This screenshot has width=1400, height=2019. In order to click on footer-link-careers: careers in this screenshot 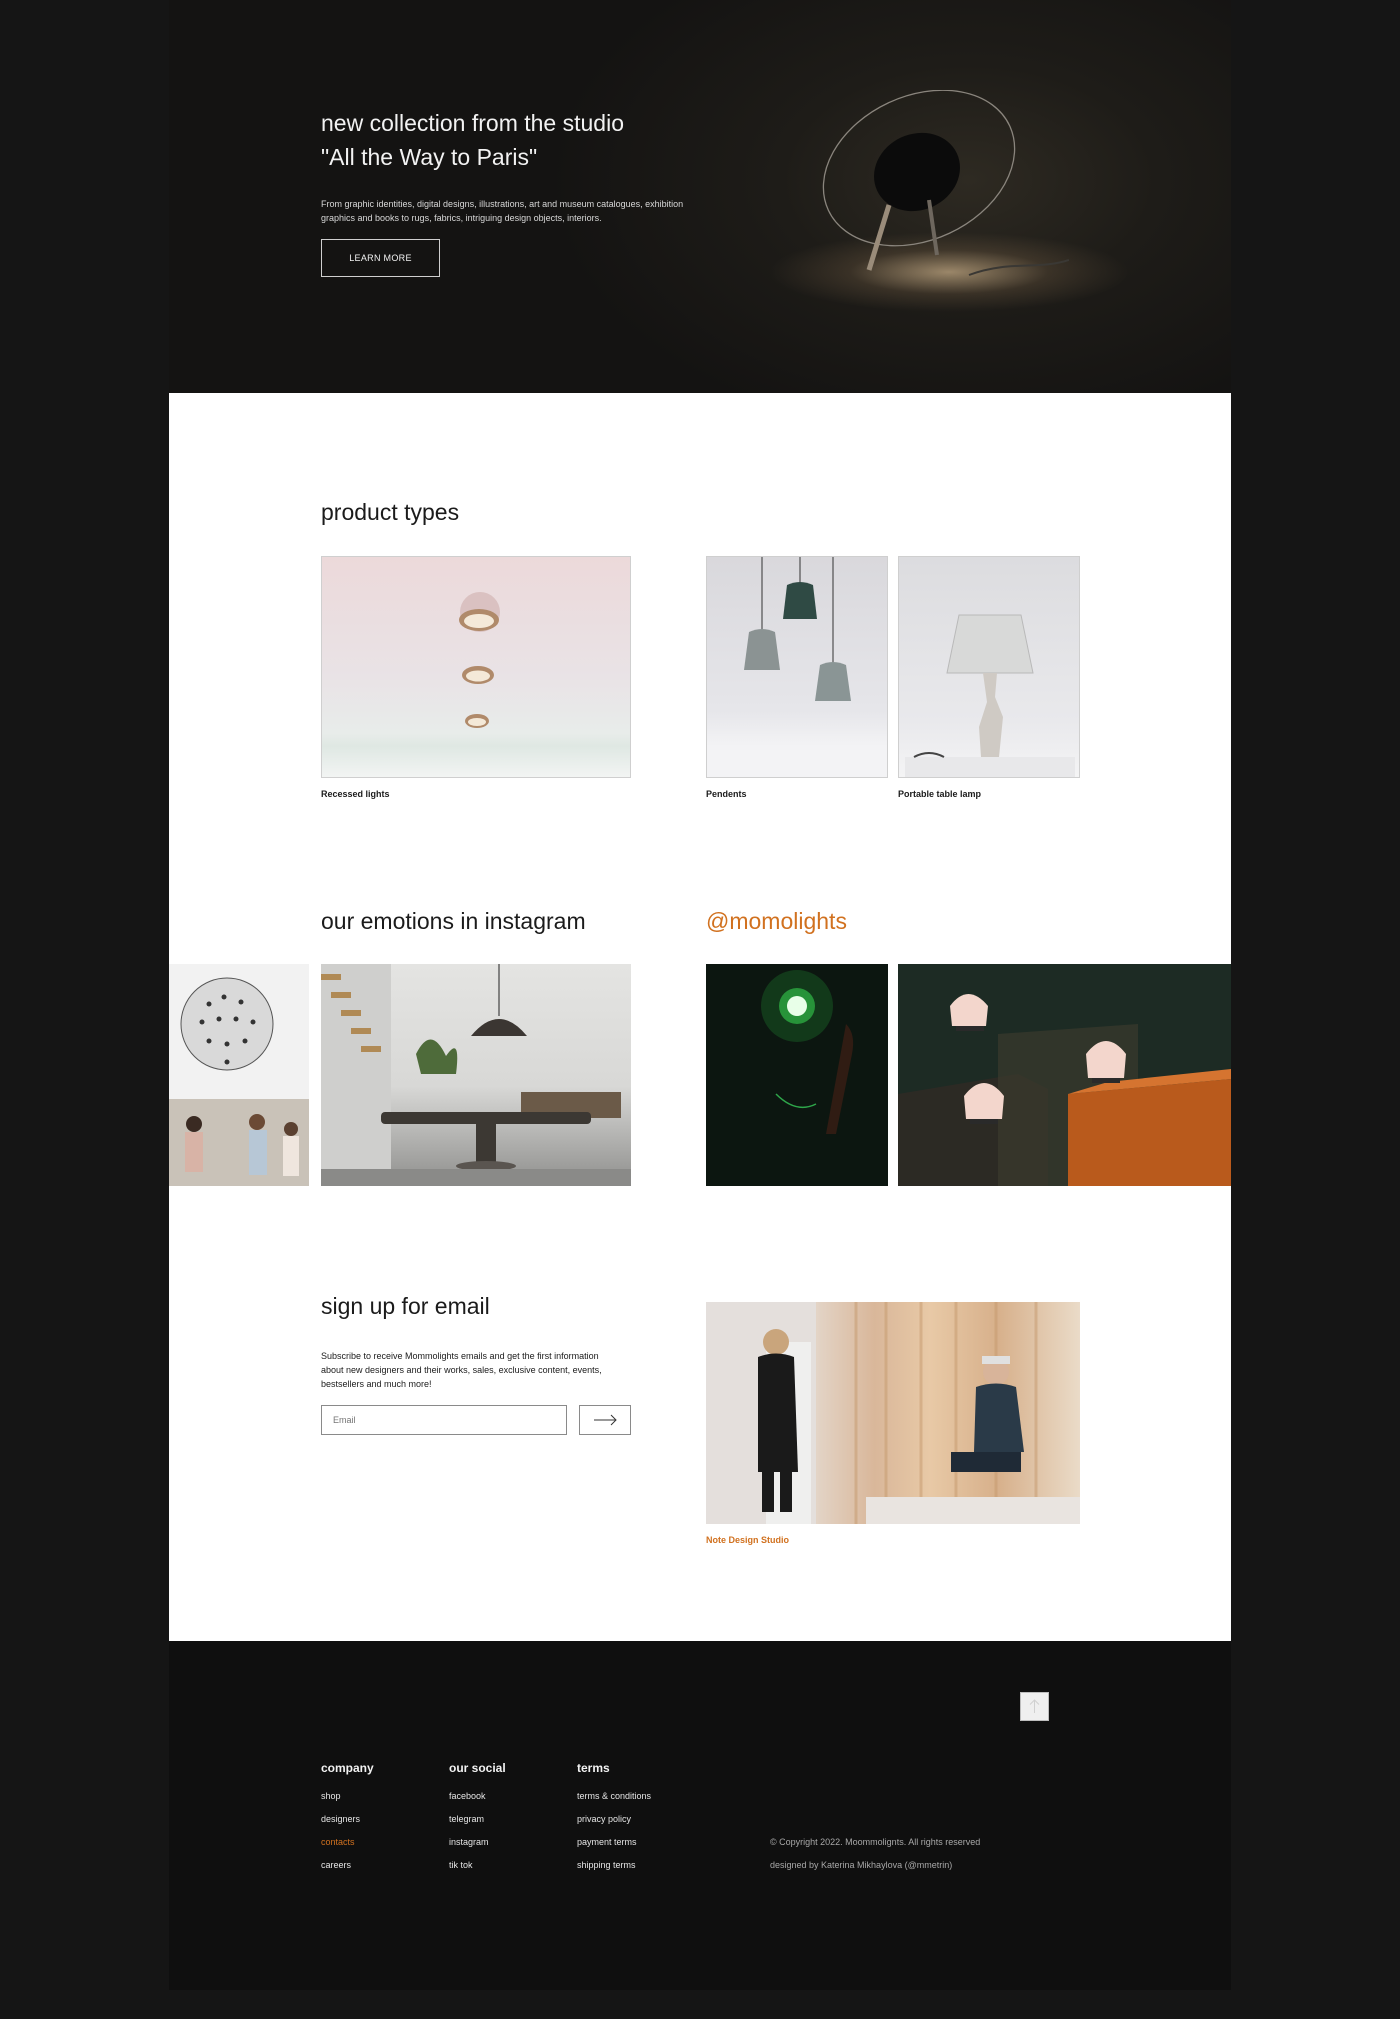, I will do `click(336, 1865)`.